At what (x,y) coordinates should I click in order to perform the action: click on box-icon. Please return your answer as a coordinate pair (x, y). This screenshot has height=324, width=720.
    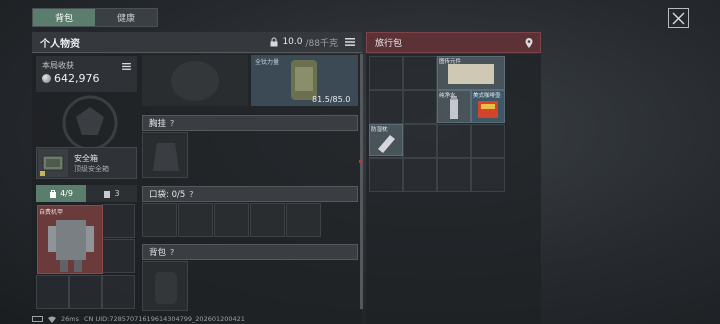
    Looking at the image, I should click on (107, 194).